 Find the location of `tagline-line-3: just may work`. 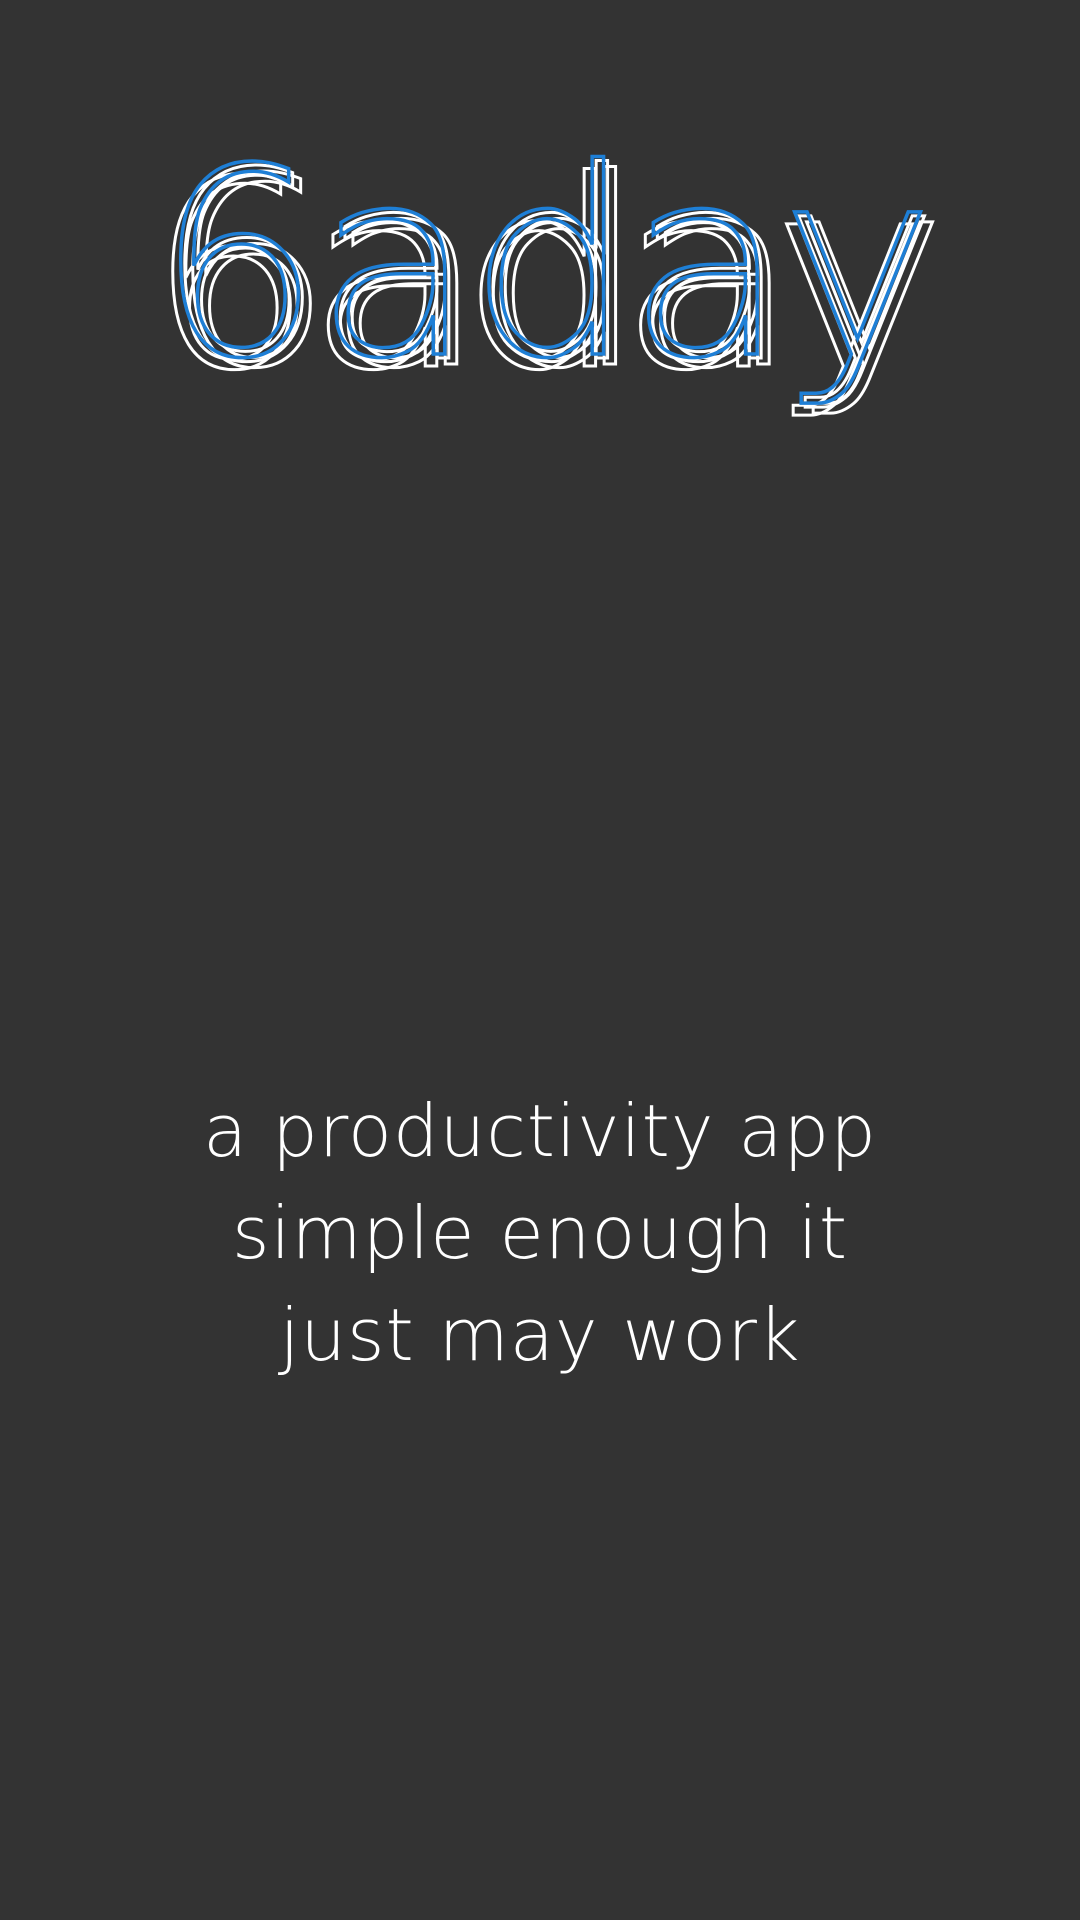

tagline-line-3: just may work is located at coordinates (540, 1335).